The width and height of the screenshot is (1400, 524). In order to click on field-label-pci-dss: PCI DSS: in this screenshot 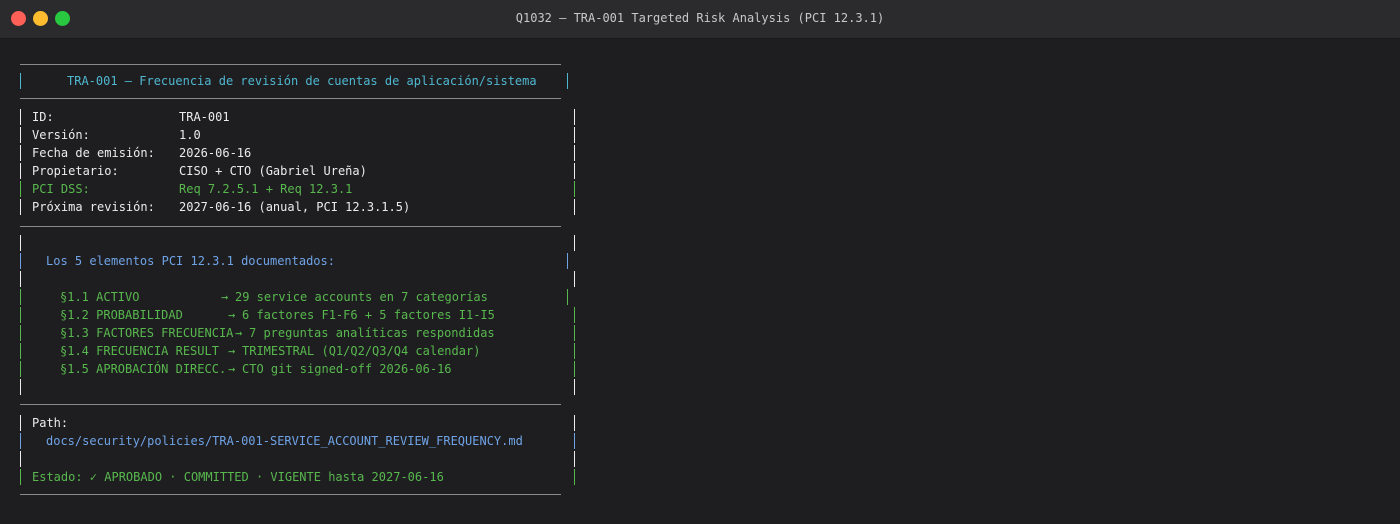, I will do `click(61, 189)`.